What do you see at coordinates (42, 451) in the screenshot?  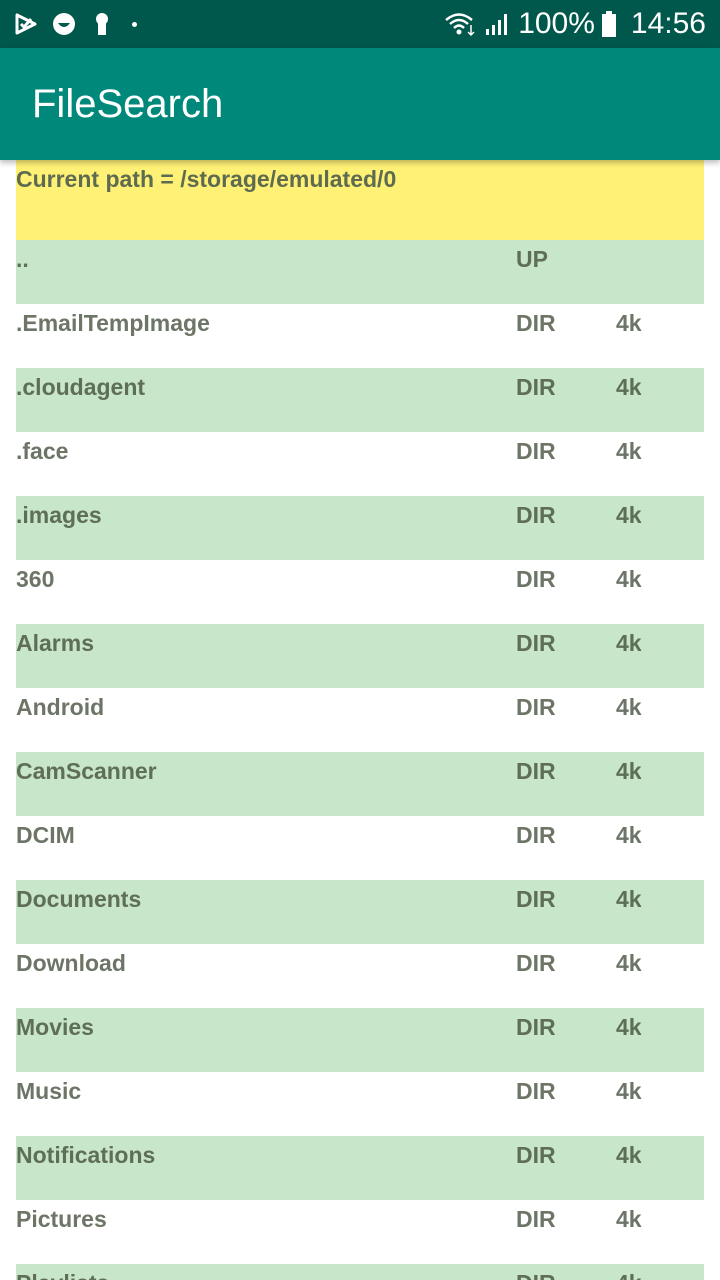 I see `file-name: .face` at bounding box center [42, 451].